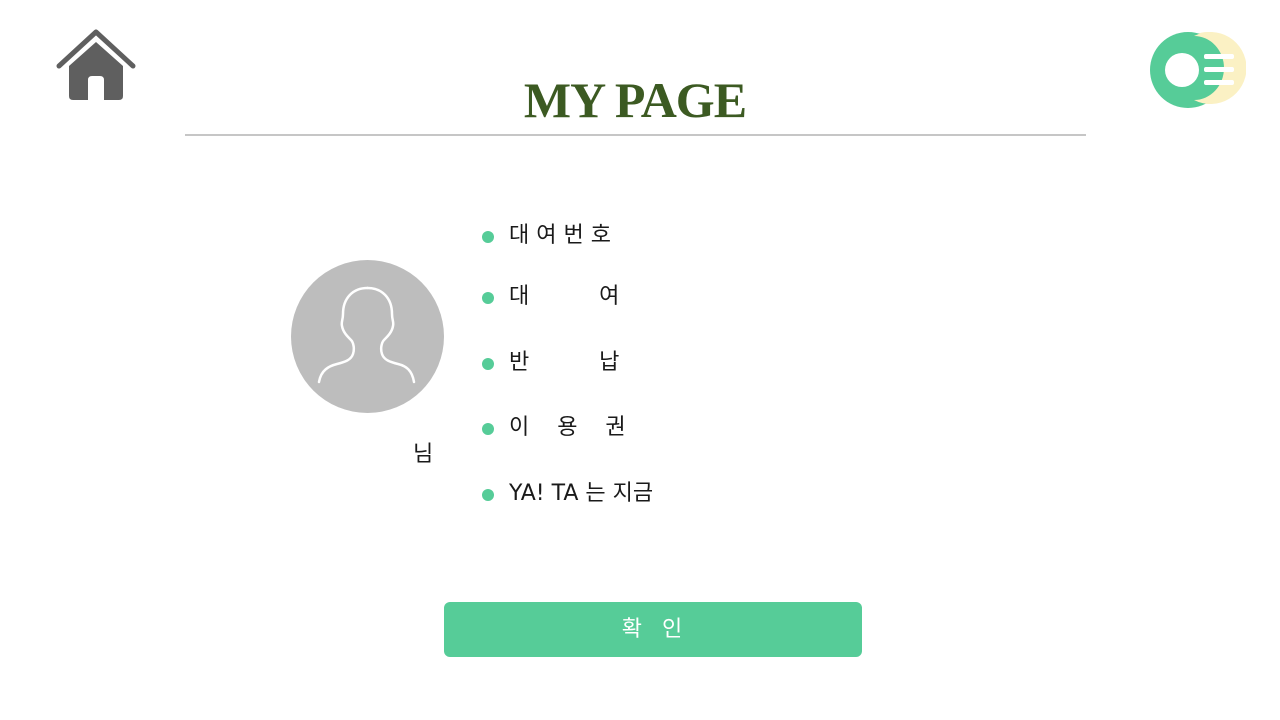 This screenshot has width=1280, height=720. I want to click on info-item-rental: 대 여, so click(632, 297).